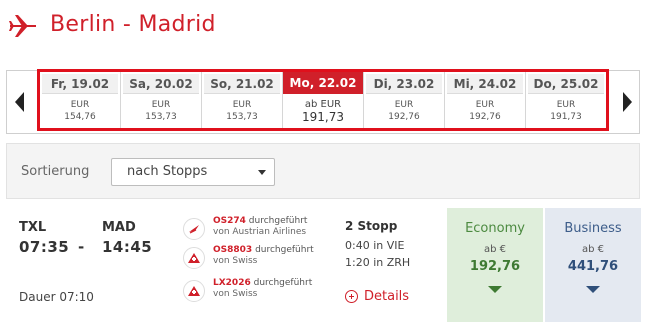 The image size is (650, 322). I want to click on destination-code: MAD, so click(119, 227).